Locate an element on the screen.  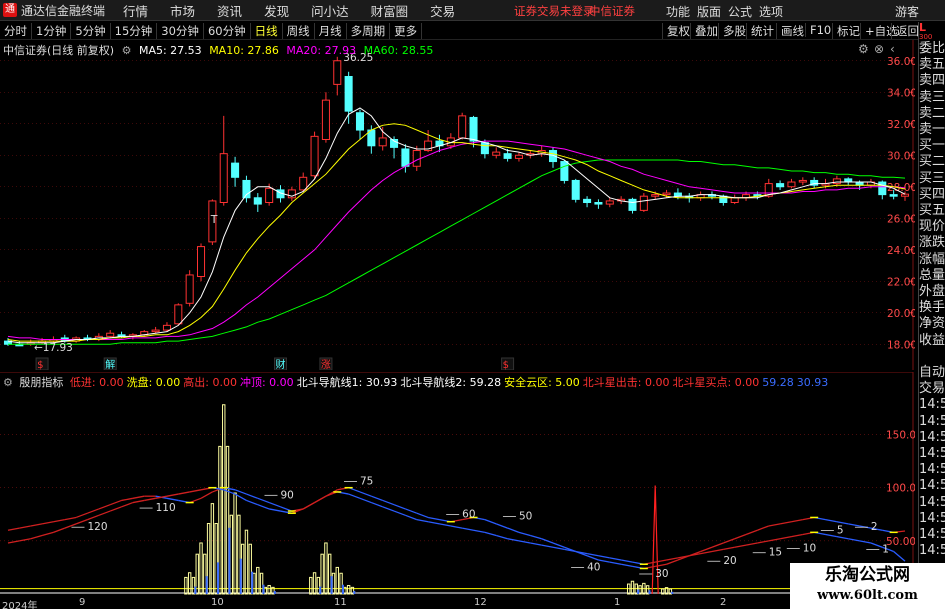
btn-f10: F10 is located at coordinates (818, 30).